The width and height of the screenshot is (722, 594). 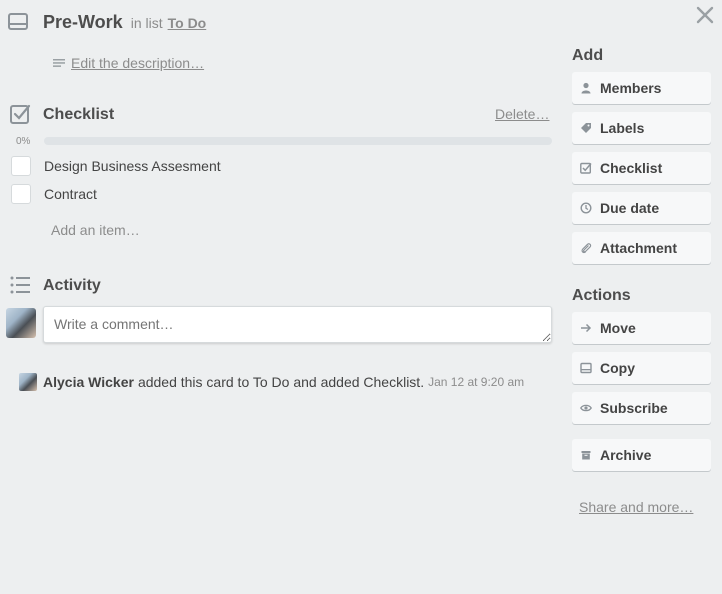 What do you see at coordinates (586, 328) in the screenshot?
I see `arrow-right-icon` at bounding box center [586, 328].